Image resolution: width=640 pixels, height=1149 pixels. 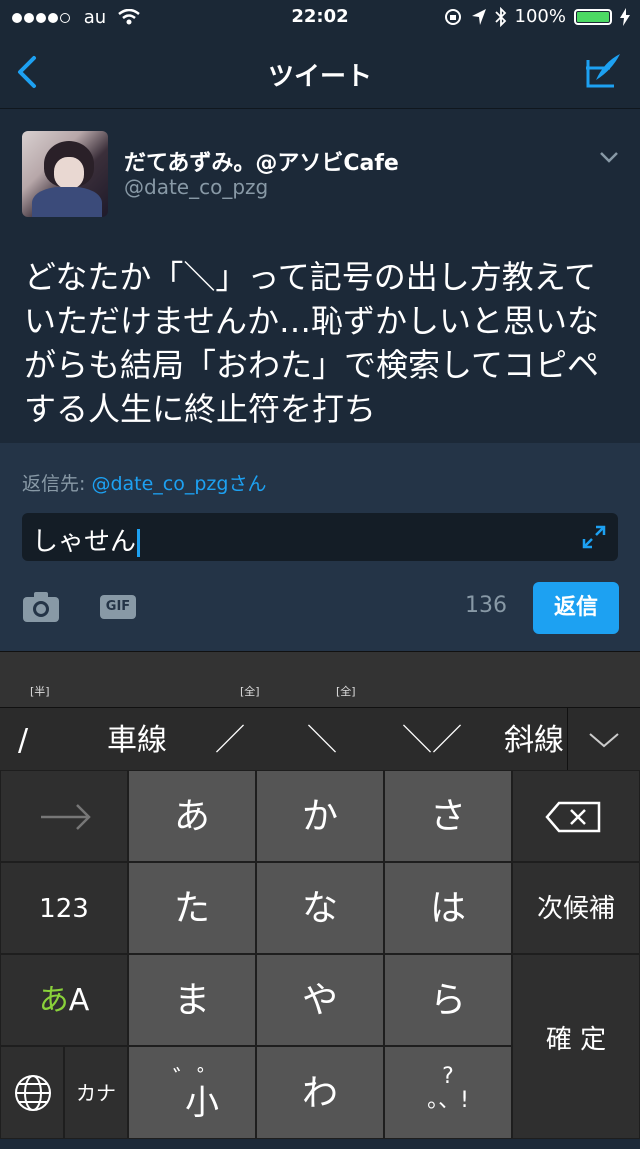 I want to click on nav-bar: ツイート, so click(x=320, y=72).